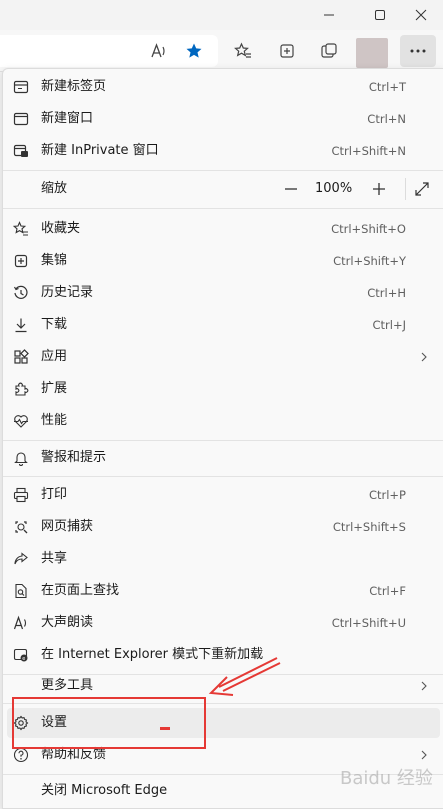 This screenshot has height=809, width=443. Describe the element at coordinates (369, 261) in the screenshot. I see `menu-item-shortcut: Ctrl+Shift+Y` at that location.